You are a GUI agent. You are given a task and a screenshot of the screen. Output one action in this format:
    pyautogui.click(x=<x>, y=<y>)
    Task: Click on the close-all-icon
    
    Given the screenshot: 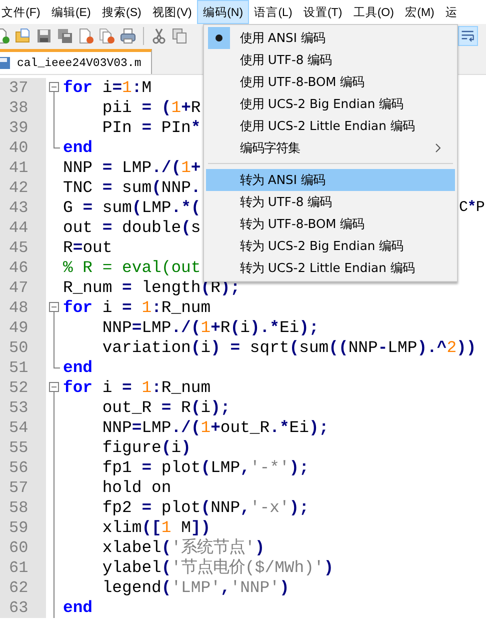 What is the action you would take?
    pyautogui.click(x=107, y=36)
    